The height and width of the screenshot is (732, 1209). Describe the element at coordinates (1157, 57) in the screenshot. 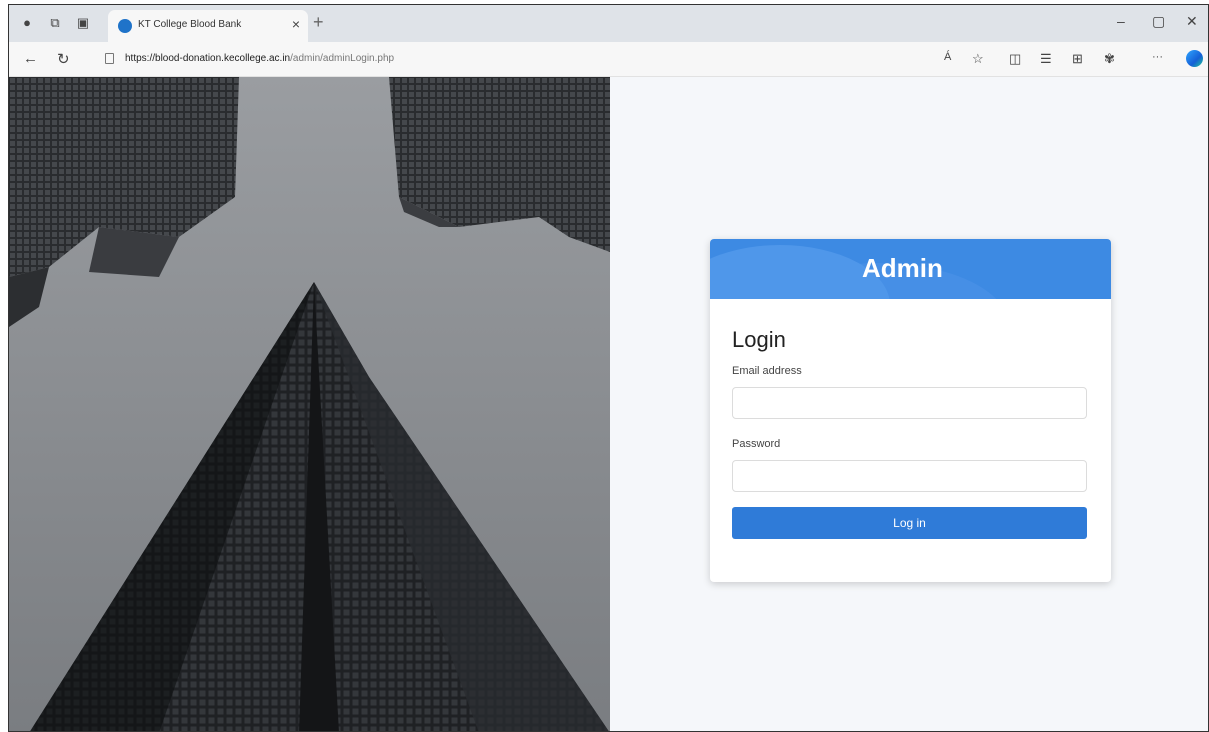

I see `more-icon: ···` at that location.